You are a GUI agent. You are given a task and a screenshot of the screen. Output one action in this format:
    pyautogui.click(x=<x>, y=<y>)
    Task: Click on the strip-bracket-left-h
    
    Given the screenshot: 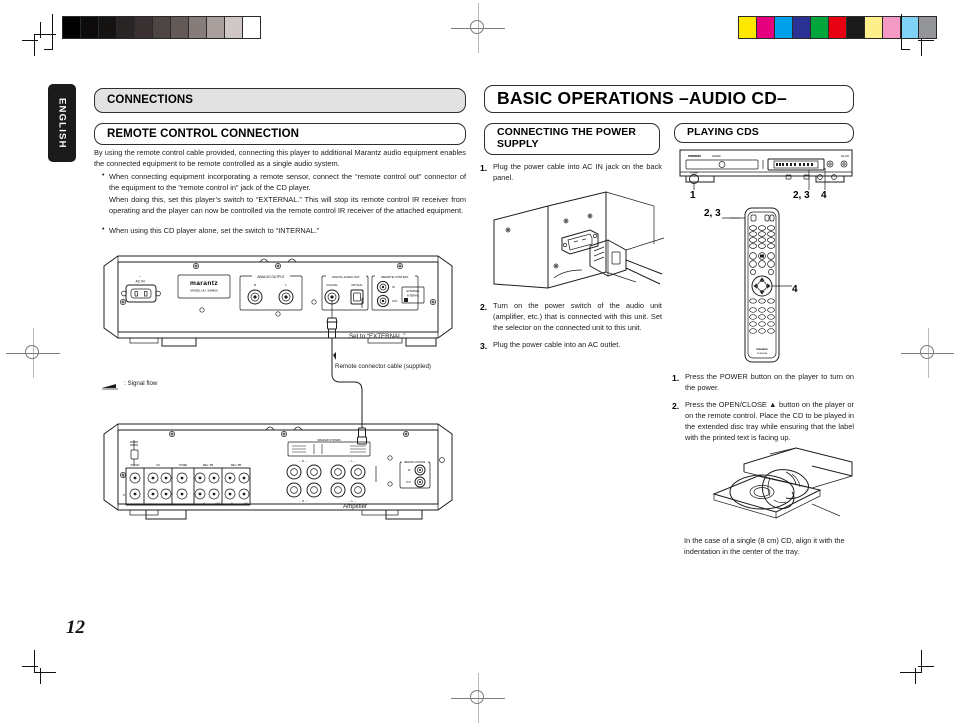 What is the action you would take?
    pyautogui.click(x=48, y=49)
    